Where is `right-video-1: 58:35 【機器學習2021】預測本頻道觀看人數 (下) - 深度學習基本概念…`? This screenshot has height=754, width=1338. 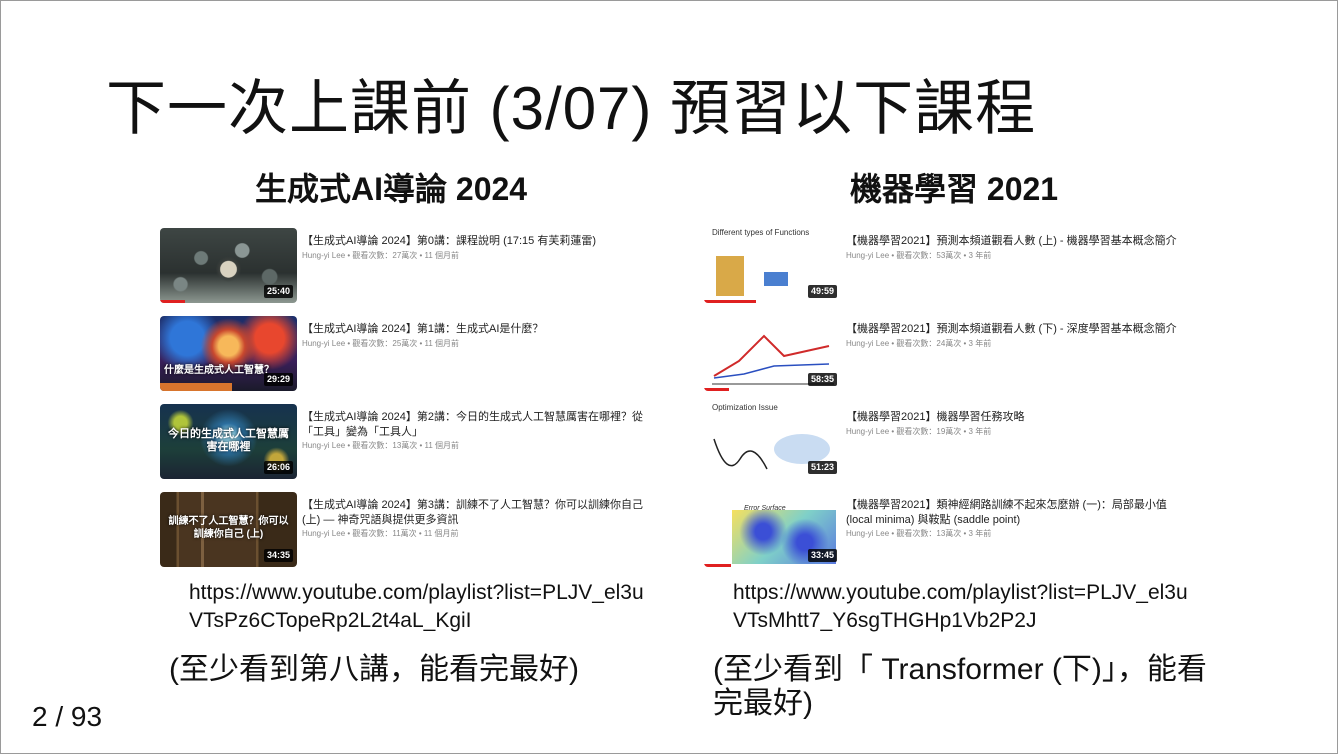 right-video-1: 58:35 【機器學習2021】預測本頻道觀看人數 (下) - 深度學習基本概念… is located at coordinates (944, 356).